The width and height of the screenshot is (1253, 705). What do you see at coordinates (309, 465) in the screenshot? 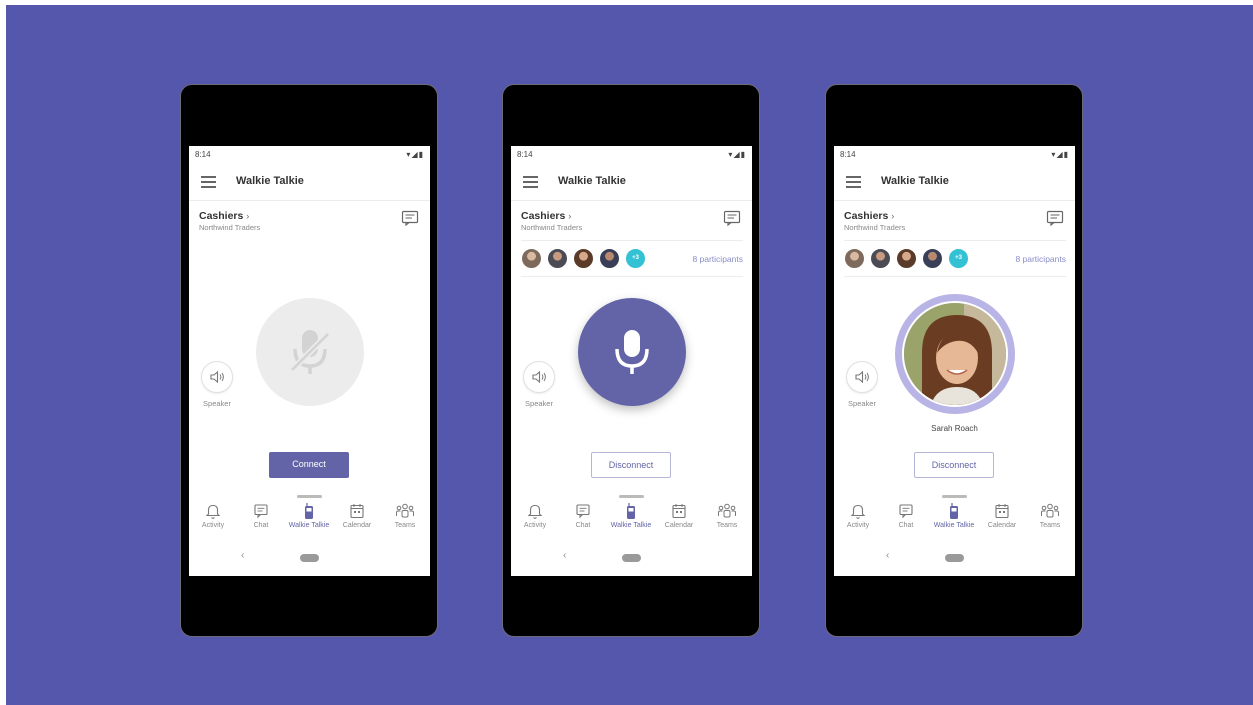
I see `connect-button: Connect` at bounding box center [309, 465].